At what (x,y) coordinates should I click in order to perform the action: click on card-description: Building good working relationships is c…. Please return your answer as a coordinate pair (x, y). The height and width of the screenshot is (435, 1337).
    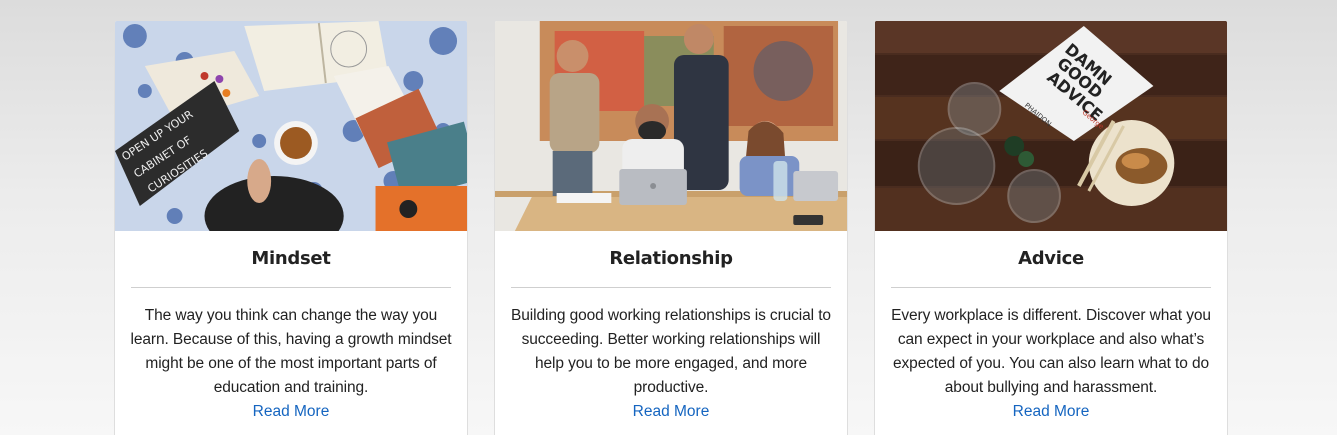
    Looking at the image, I should click on (671, 351).